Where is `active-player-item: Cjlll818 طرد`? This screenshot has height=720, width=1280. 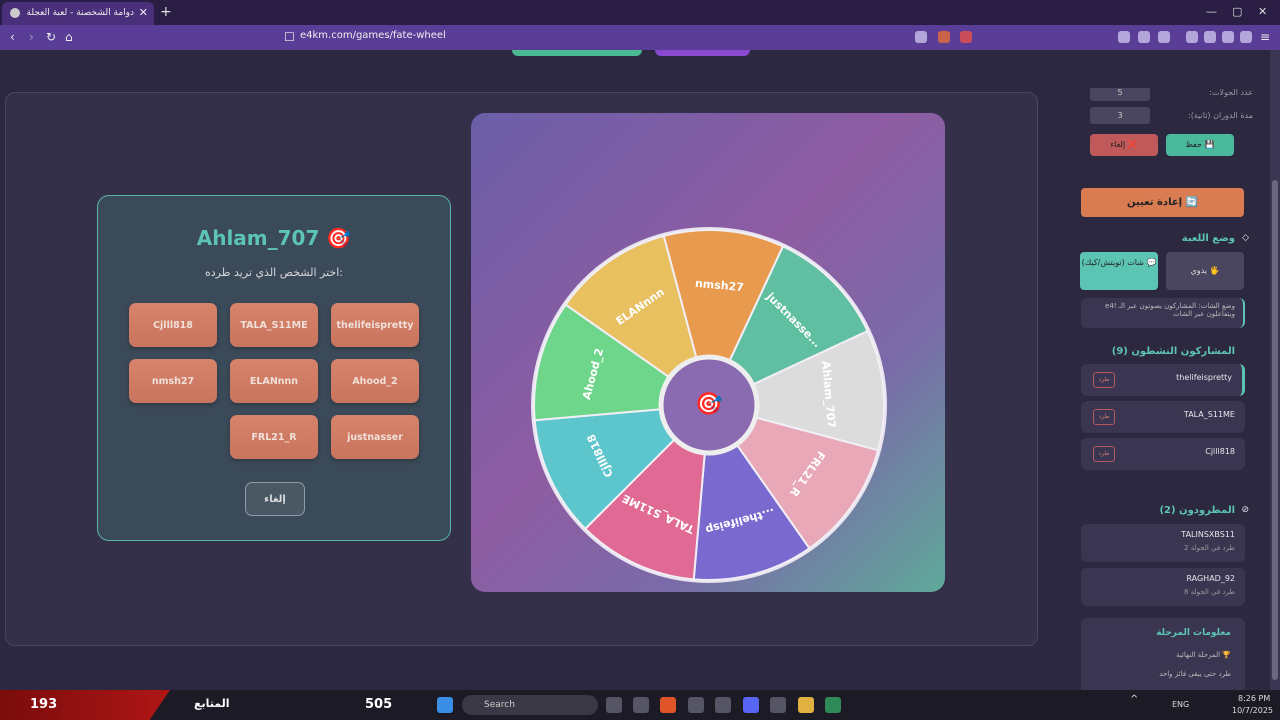 active-player-item: Cjlll818 طرد is located at coordinates (1163, 454).